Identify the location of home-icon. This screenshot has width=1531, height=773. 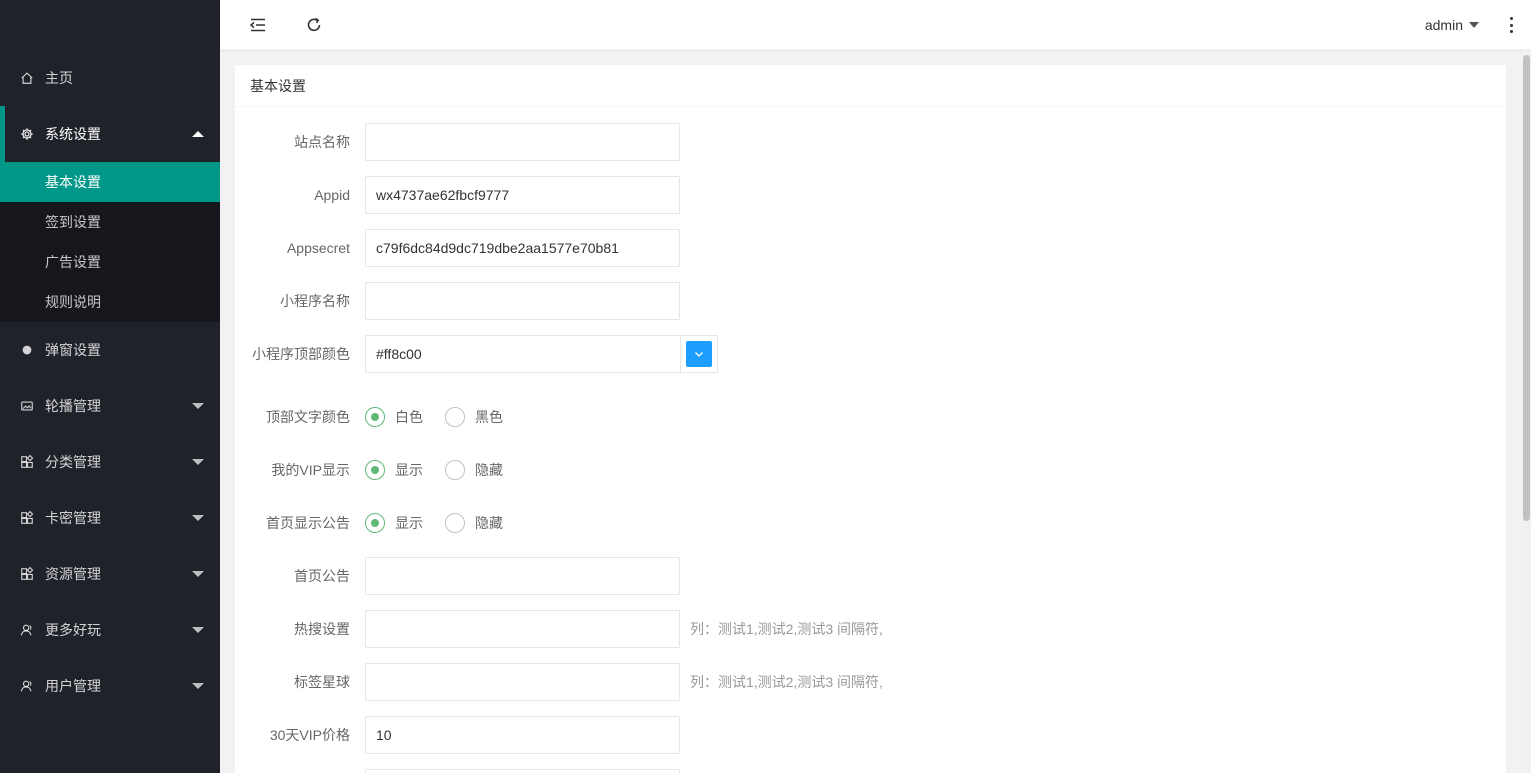
(27, 78).